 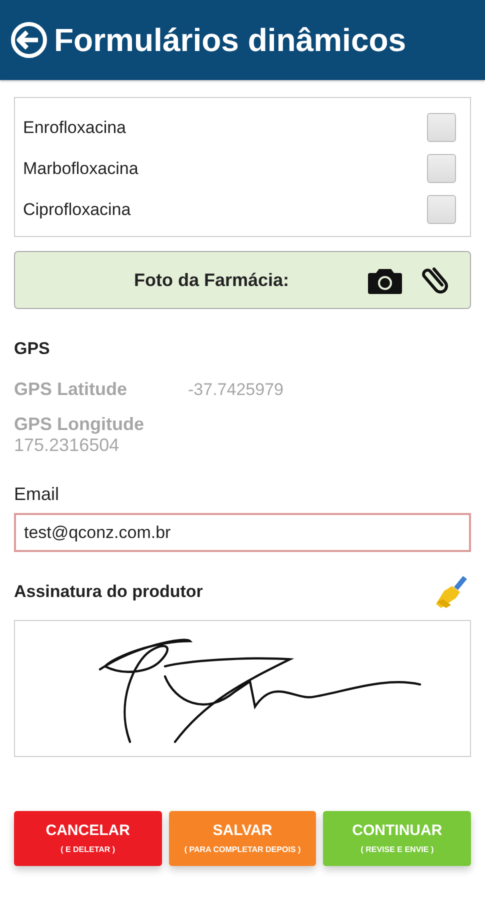 What do you see at coordinates (67, 445) in the screenshot?
I see `field-value: 175.2316504` at bounding box center [67, 445].